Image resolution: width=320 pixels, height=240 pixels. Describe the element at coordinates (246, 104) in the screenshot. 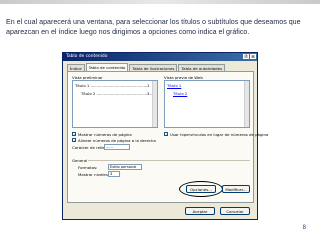

I see `web-preview-scrollbar` at that location.